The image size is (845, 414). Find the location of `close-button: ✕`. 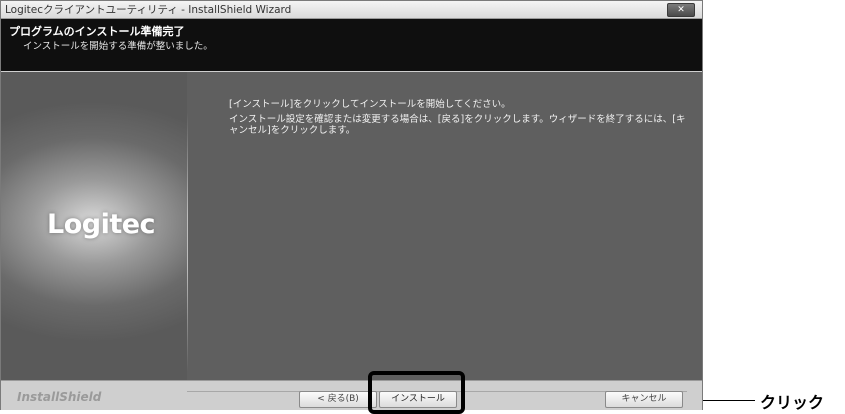

close-button: ✕ is located at coordinates (681, 10).